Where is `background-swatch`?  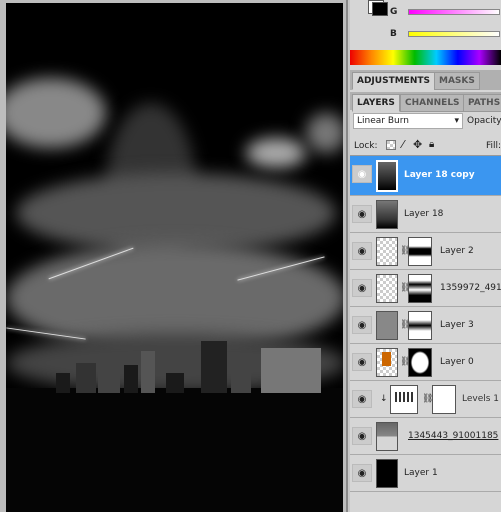
background-swatch is located at coordinates (380, 9).